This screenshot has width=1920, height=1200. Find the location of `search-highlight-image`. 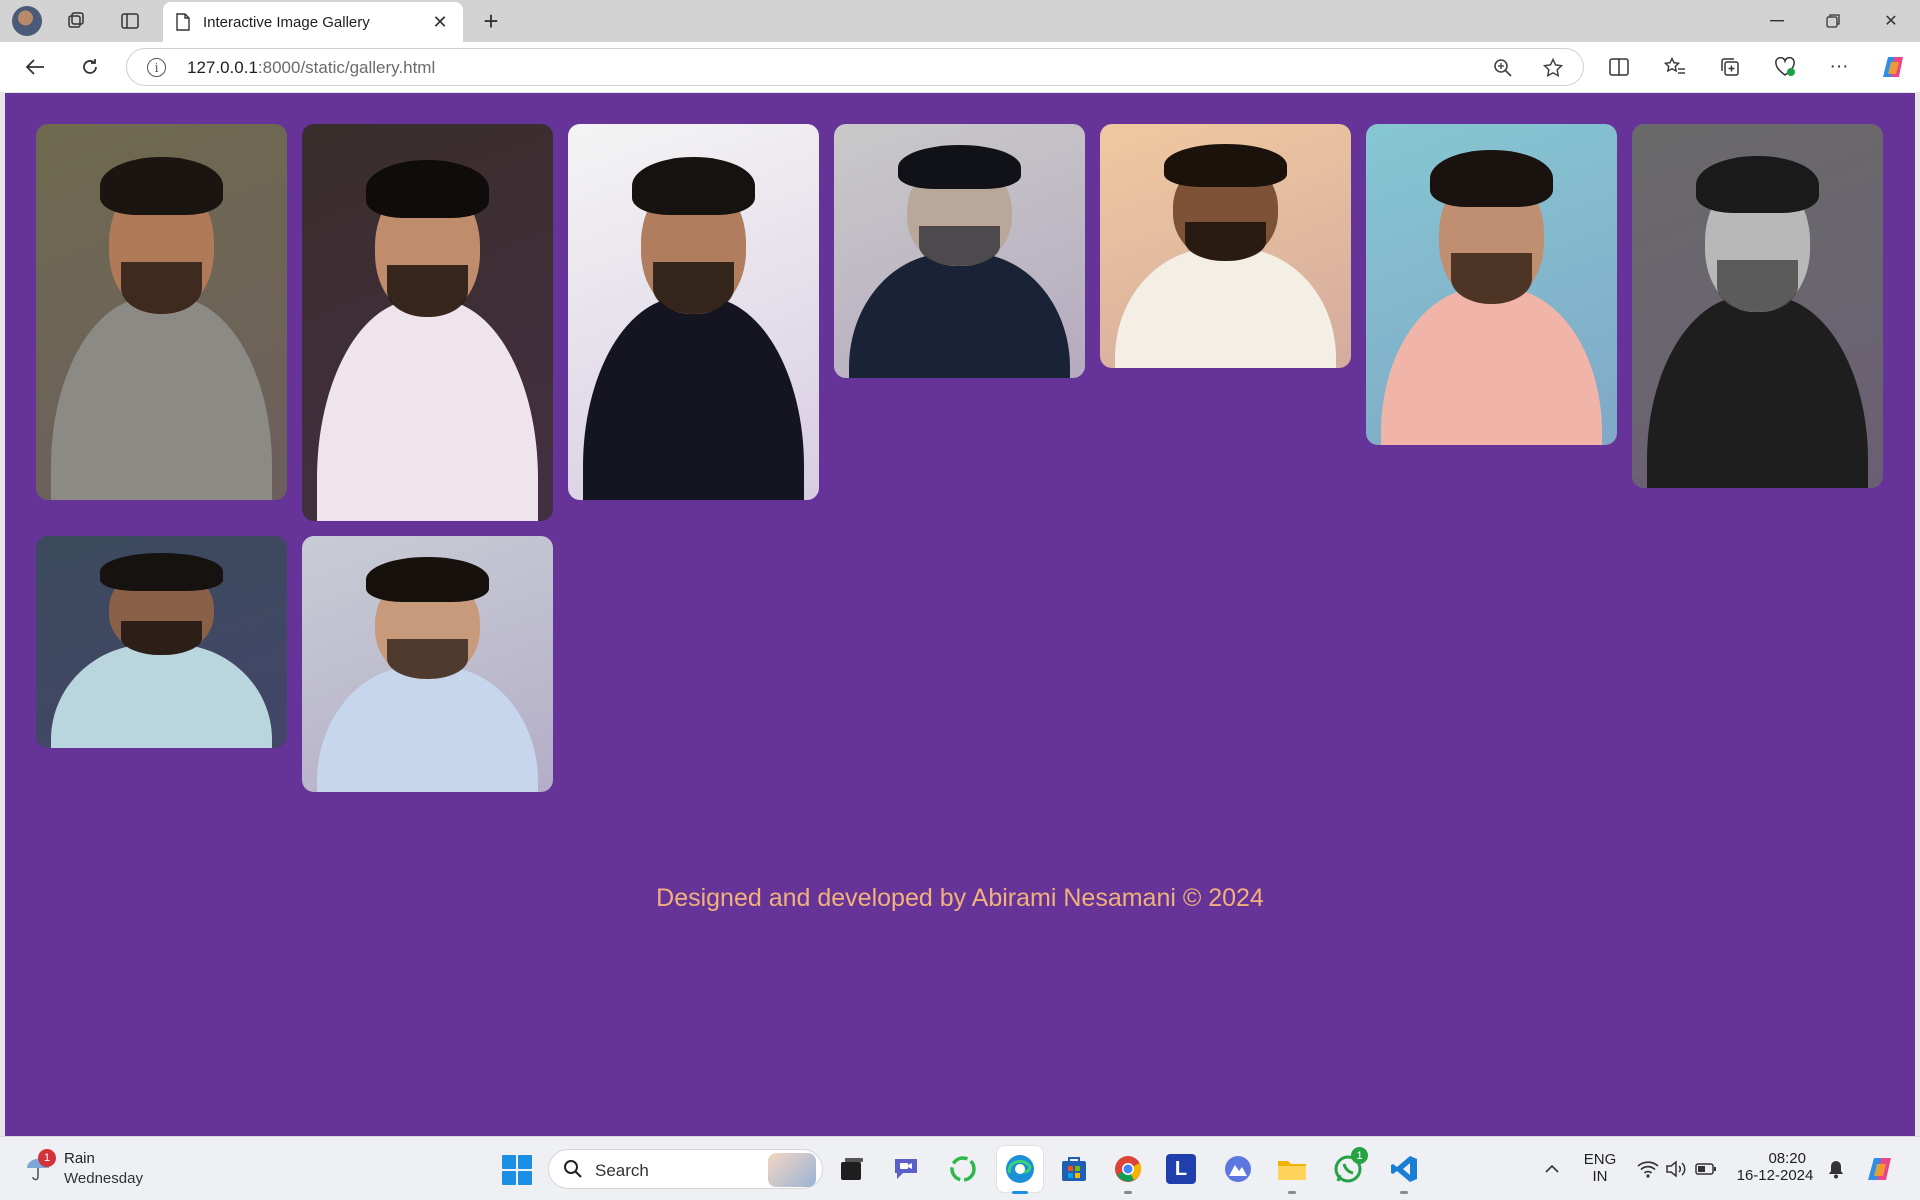

search-highlight-image is located at coordinates (792, 1170).